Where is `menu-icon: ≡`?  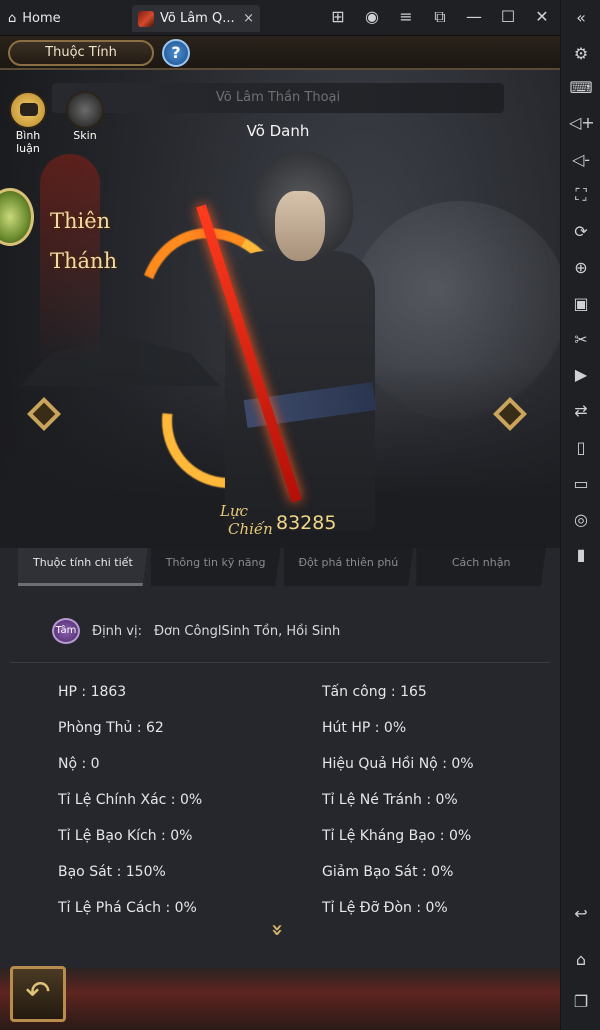 menu-icon: ≡ is located at coordinates (406, 17).